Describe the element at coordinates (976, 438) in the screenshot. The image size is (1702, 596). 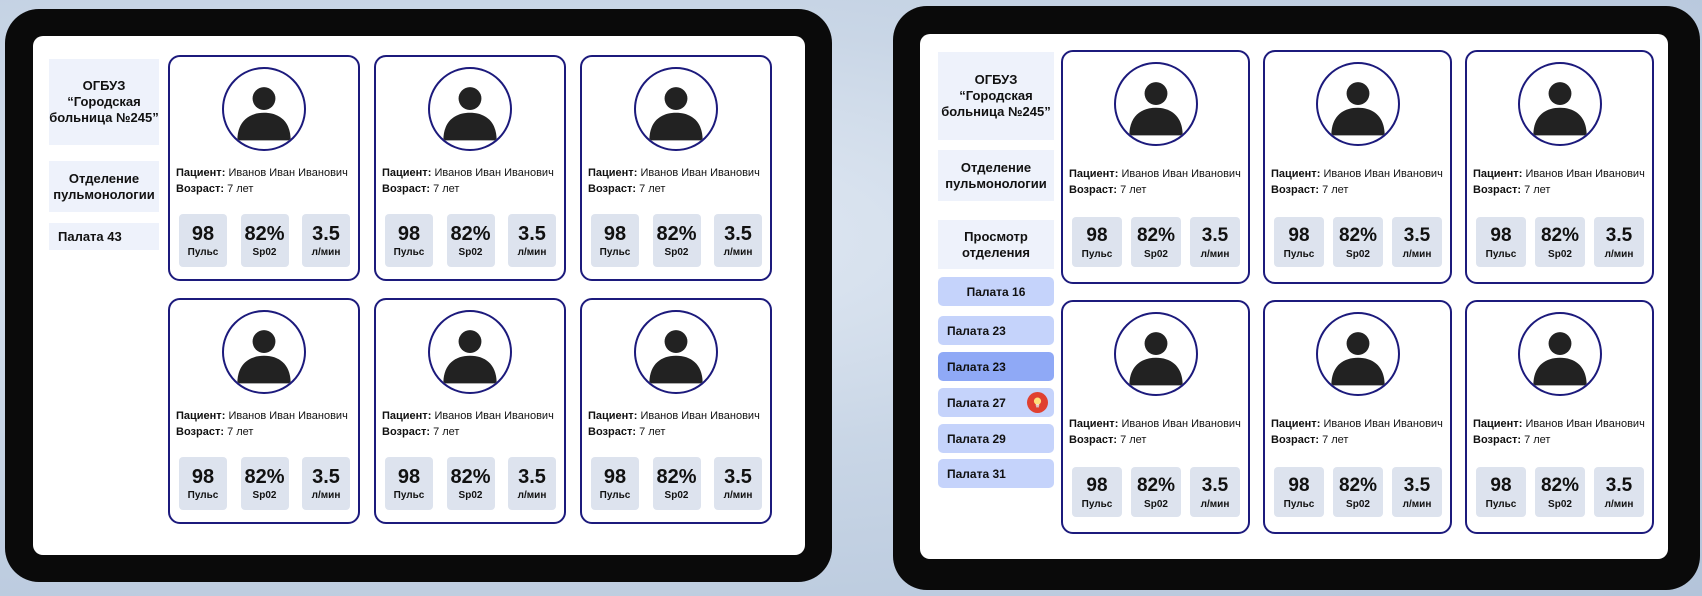
I see `ward-button-label: Палата 29` at that location.